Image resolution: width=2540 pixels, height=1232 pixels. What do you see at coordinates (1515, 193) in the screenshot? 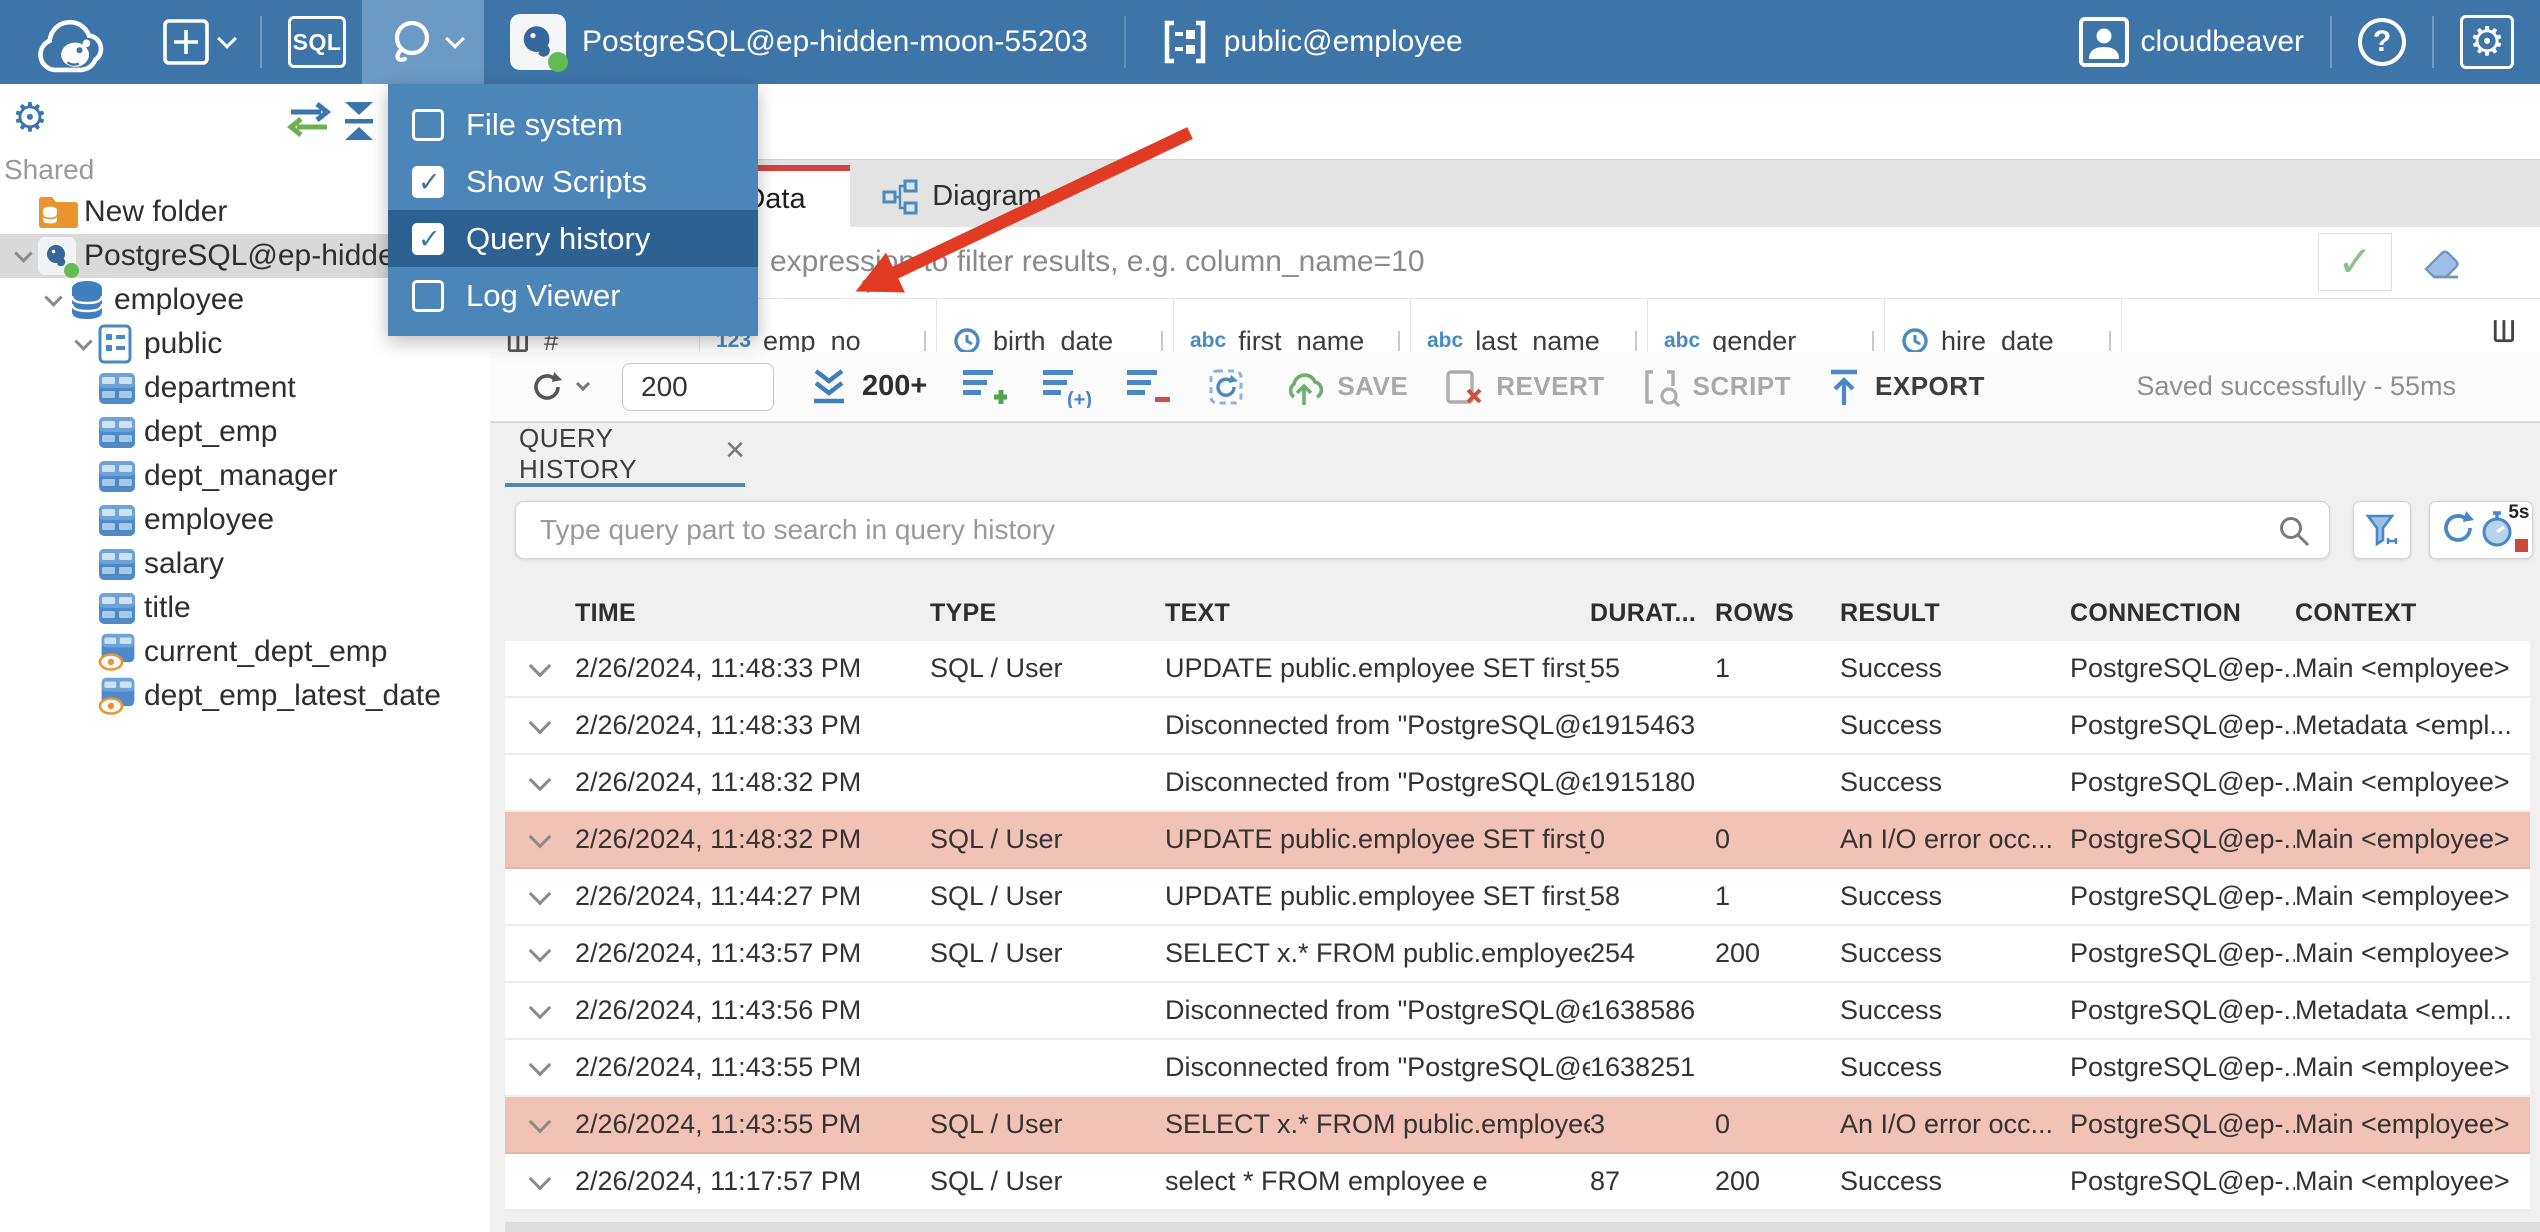
I see `object-page-tabs: Data Diagram` at bounding box center [1515, 193].